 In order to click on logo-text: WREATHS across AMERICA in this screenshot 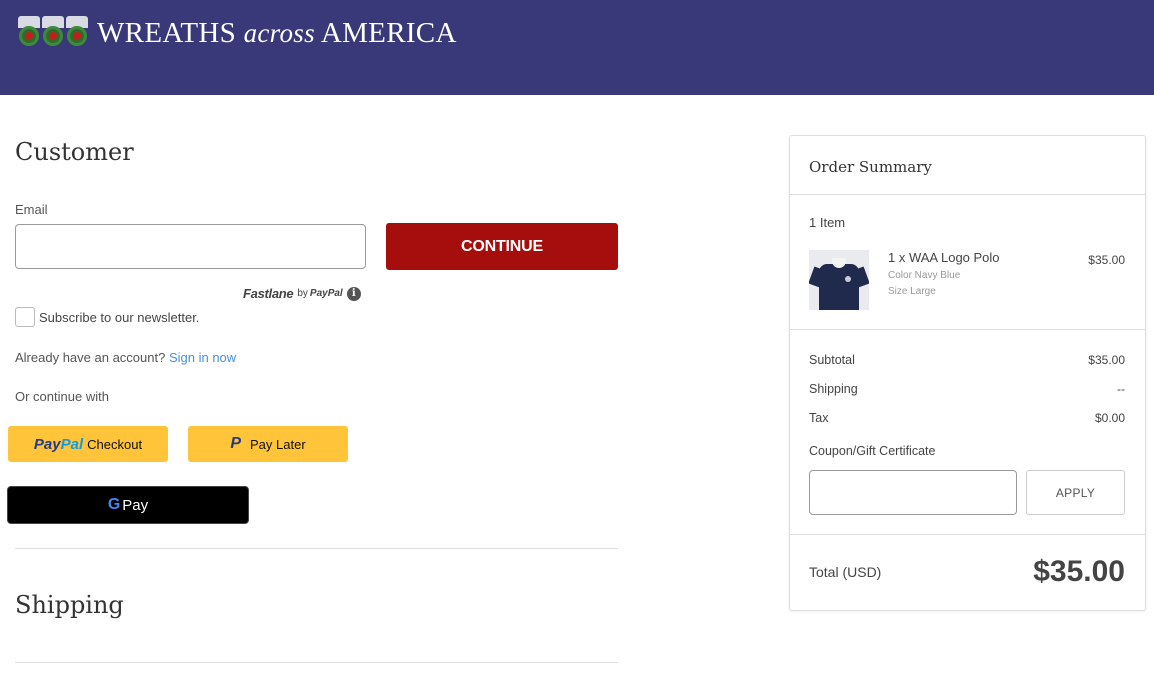, I will do `click(277, 33)`.